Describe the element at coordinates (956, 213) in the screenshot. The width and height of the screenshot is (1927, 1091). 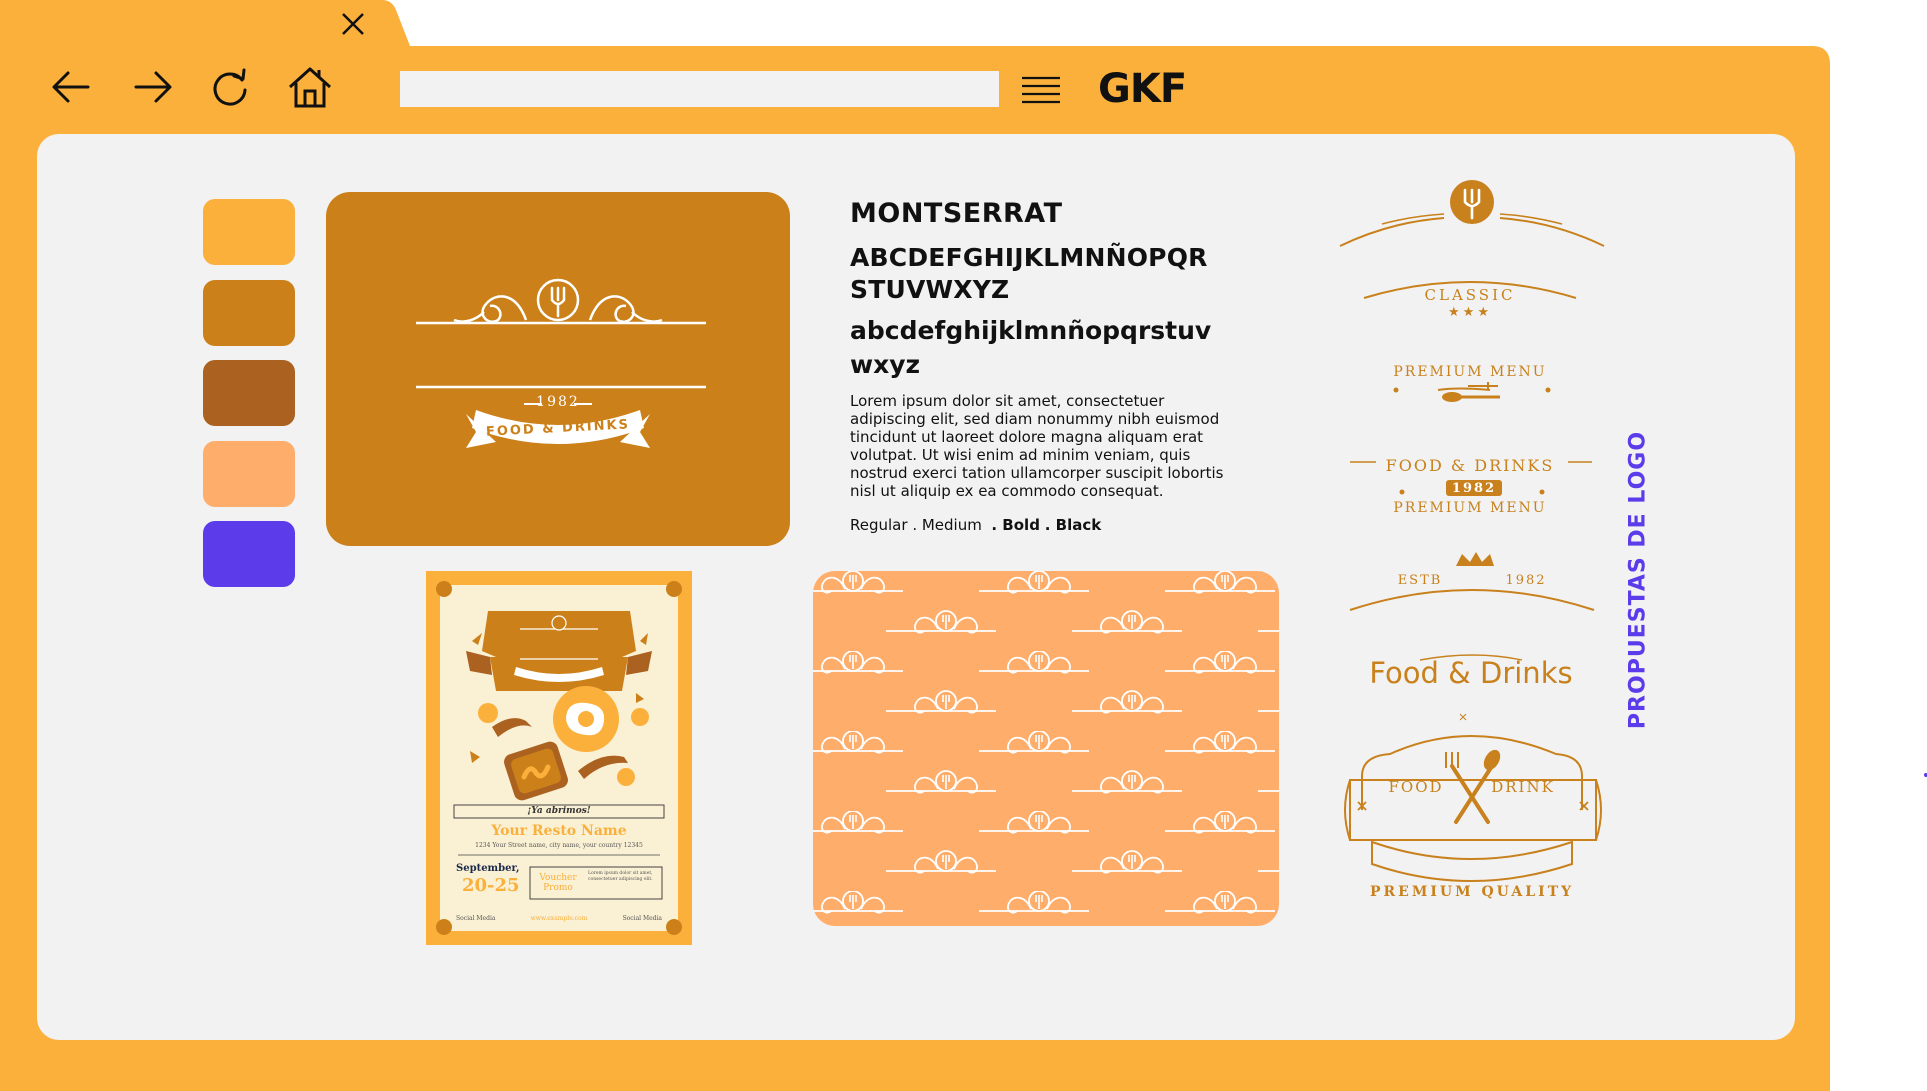
I see `font-name: MONTSERRAT` at that location.